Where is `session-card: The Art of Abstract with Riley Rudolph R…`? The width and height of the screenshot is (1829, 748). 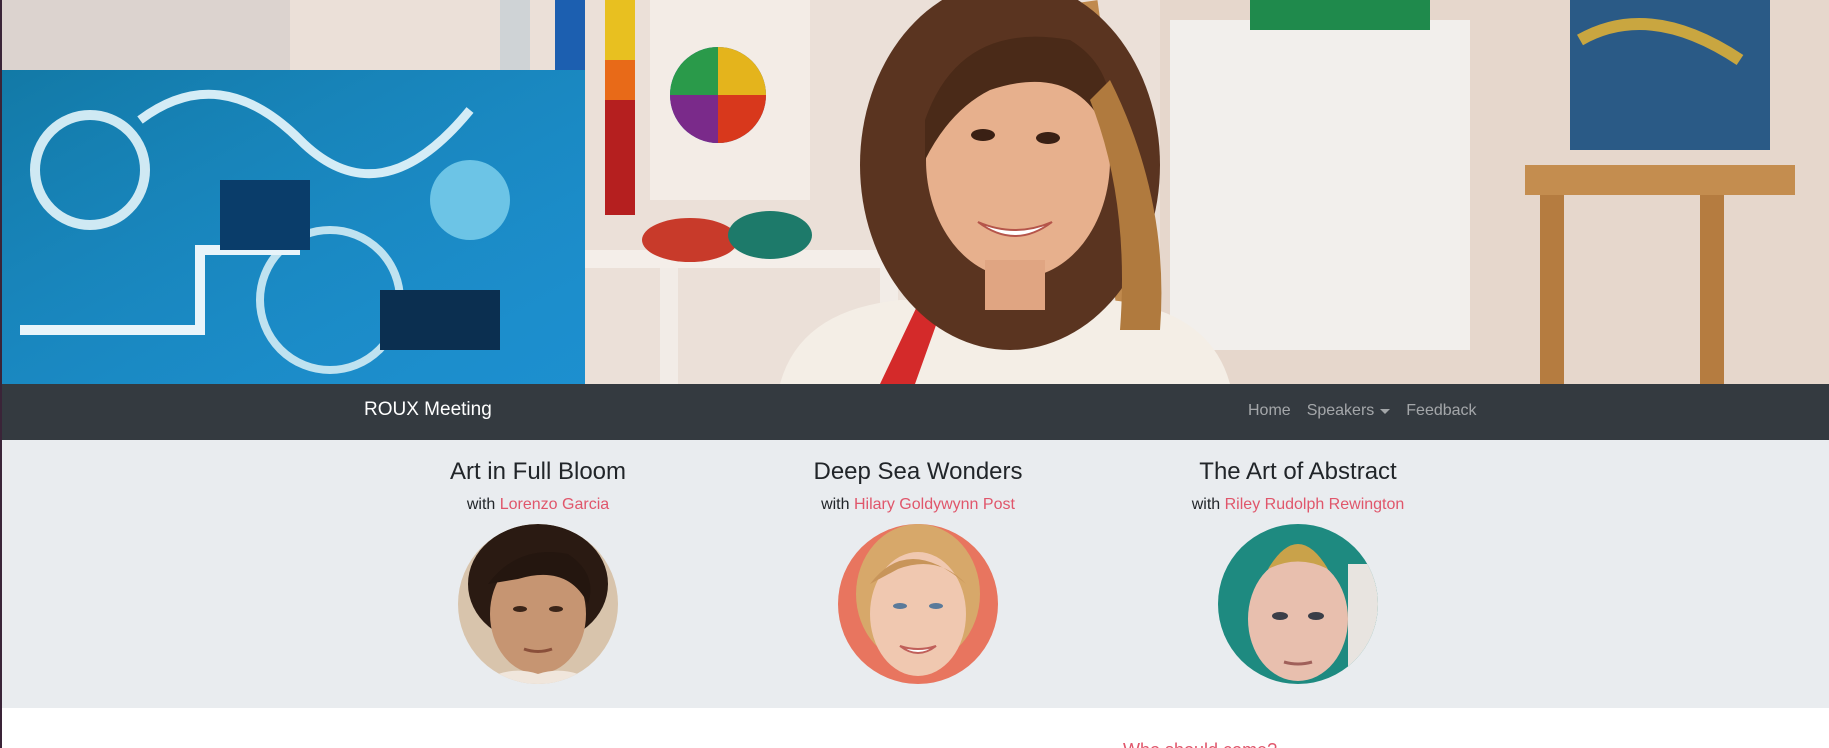 session-card: The Art of Abstract with Riley Rudolph R… is located at coordinates (1298, 562).